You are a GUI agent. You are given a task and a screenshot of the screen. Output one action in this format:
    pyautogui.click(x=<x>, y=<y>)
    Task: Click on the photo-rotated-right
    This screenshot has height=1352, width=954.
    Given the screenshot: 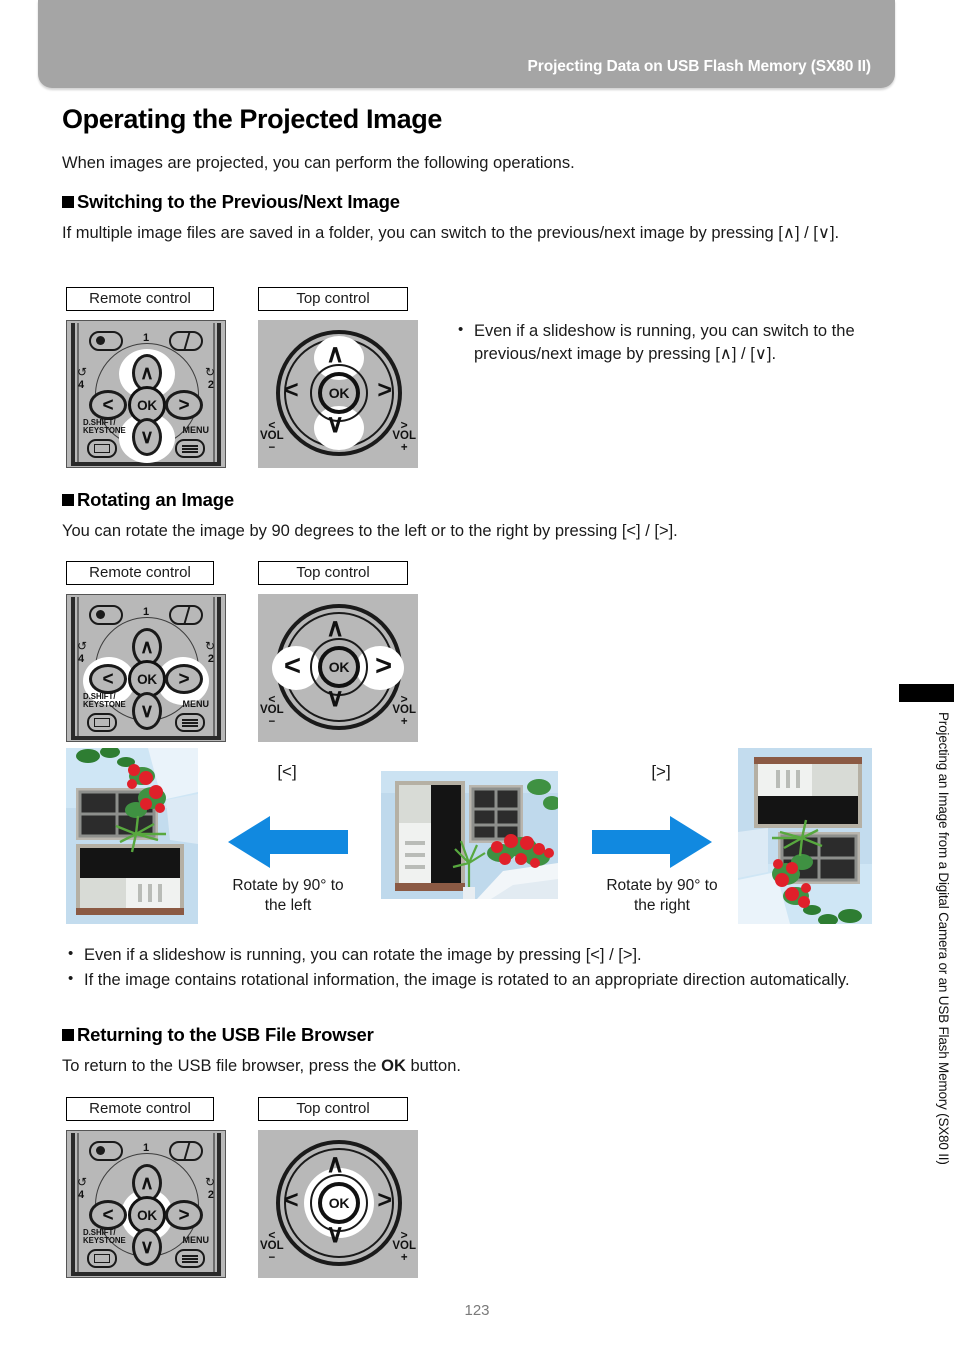 What is the action you would take?
    pyautogui.click(x=805, y=836)
    